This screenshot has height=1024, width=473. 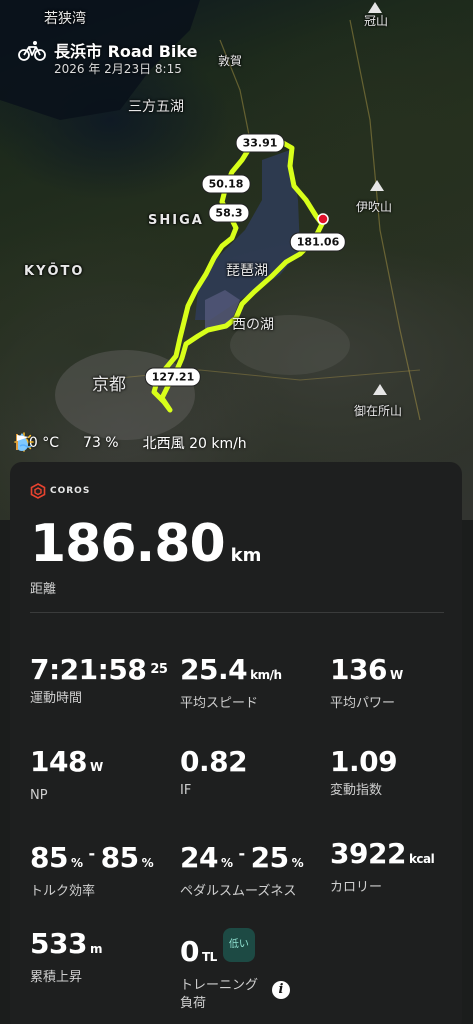 What do you see at coordinates (229, 213) in the screenshot?
I see `distance-marker: 58.3` at bounding box center [229, 213].